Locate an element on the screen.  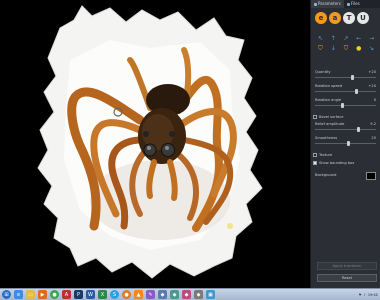
system-tray: ⚑ ♪ 19:42 is located at coordinates (368, 295).